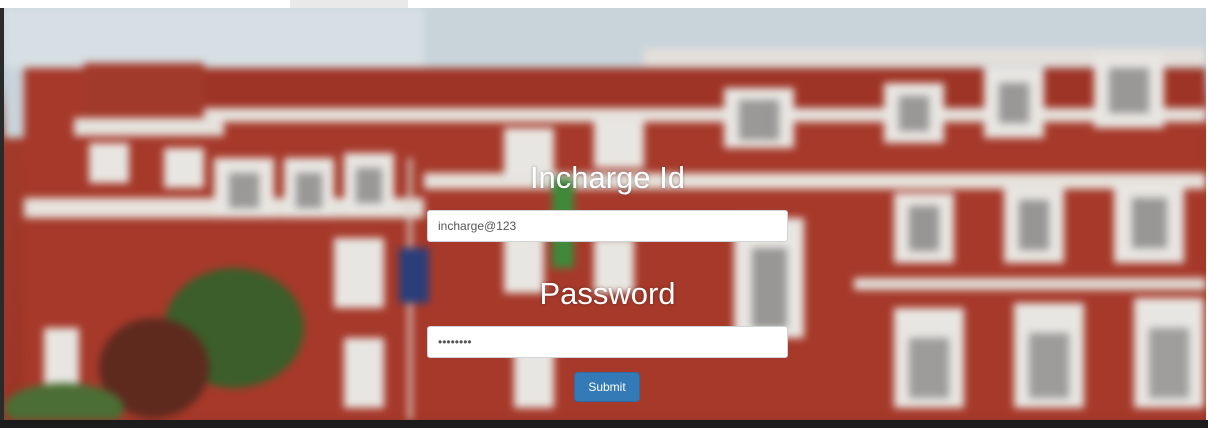 This screenshot has height=428, width=1208. What do you see at coordinates (349, 4) in the screenshot?
I see `top-tab` at bounding box center [349, 4].